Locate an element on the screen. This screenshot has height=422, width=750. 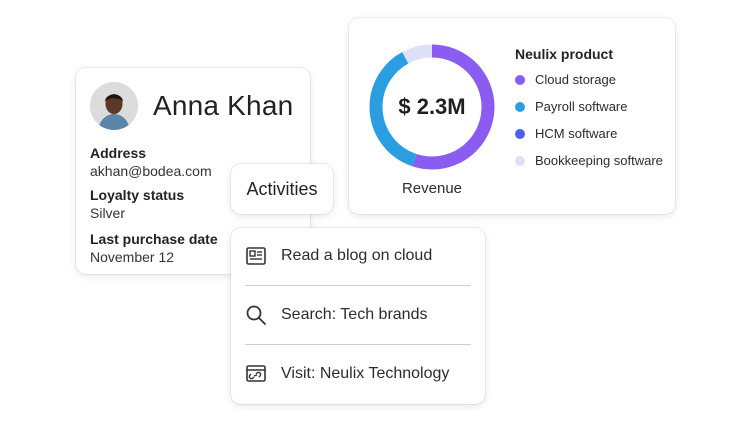
customer-name: Anna Khan is located at coordinates (223, 105).